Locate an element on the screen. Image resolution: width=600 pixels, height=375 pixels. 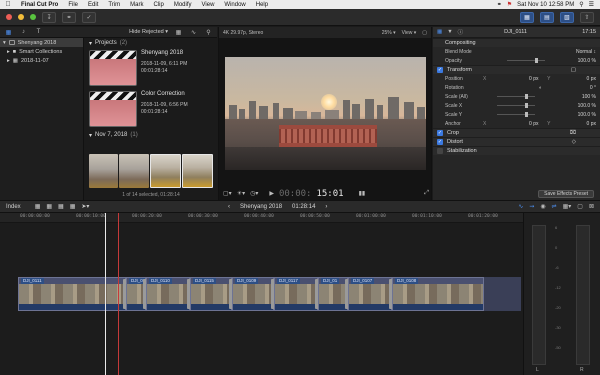
menu-view: View is located at coordinates (208, 5).